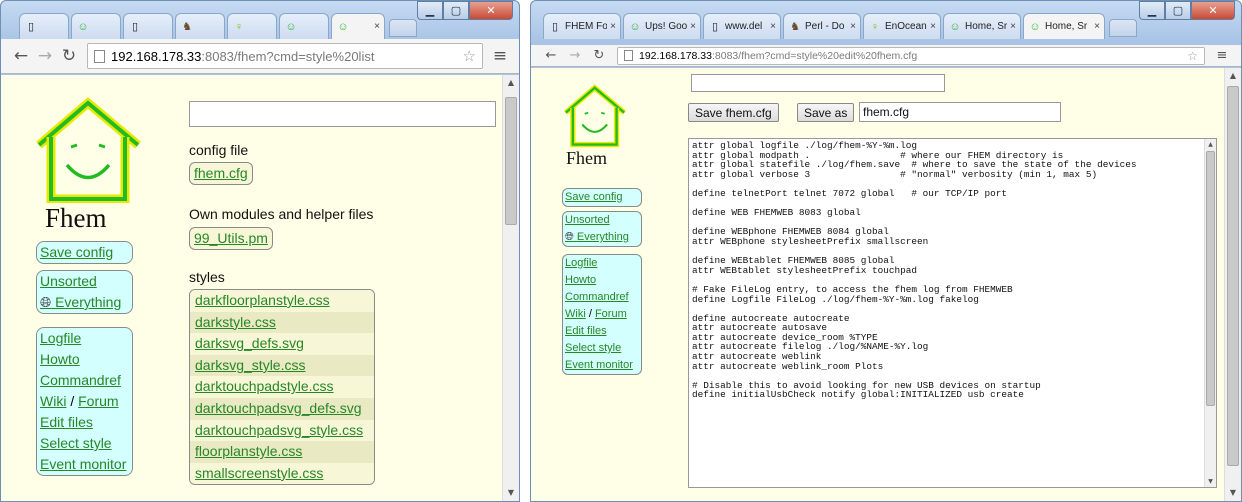 The image size is (1242, 502). What do you see at coordinates (282, 452) in the screenshot?
I see `style-file-link: floorplanstyle.css` at bounding box center [282, 452].